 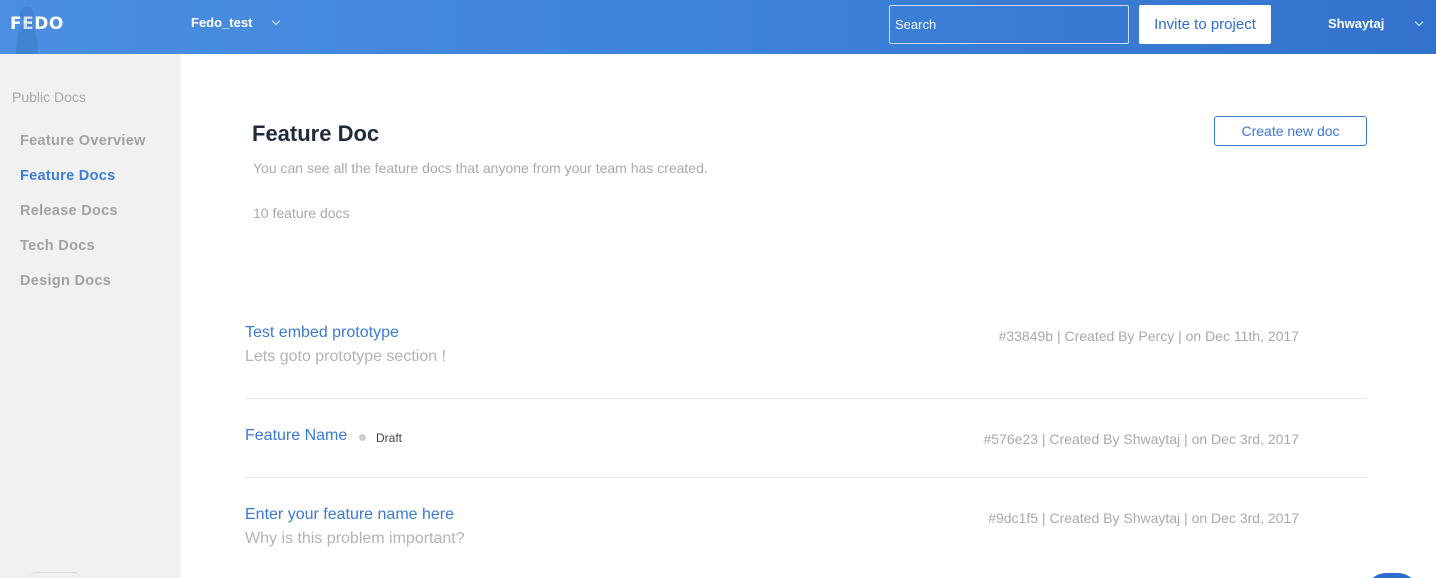 I want to click on sidebar-bottom-divider, so click(x=55, y=575).